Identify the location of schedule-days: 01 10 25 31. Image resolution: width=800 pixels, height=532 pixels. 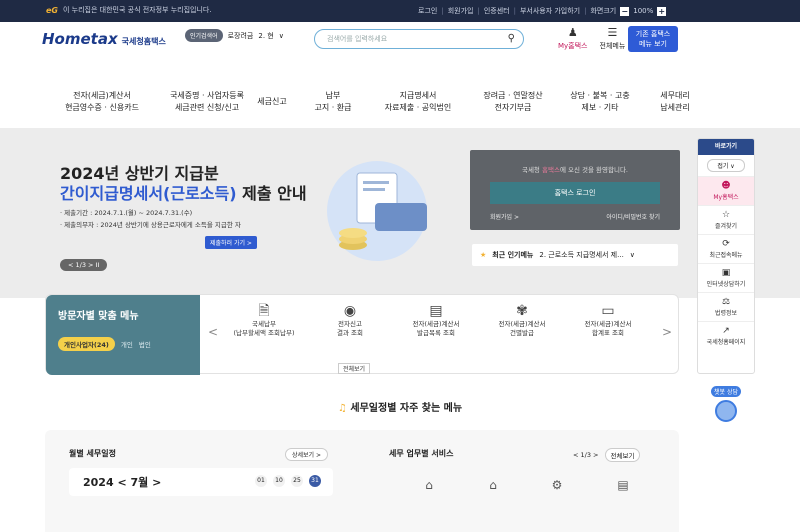
(288, 481).